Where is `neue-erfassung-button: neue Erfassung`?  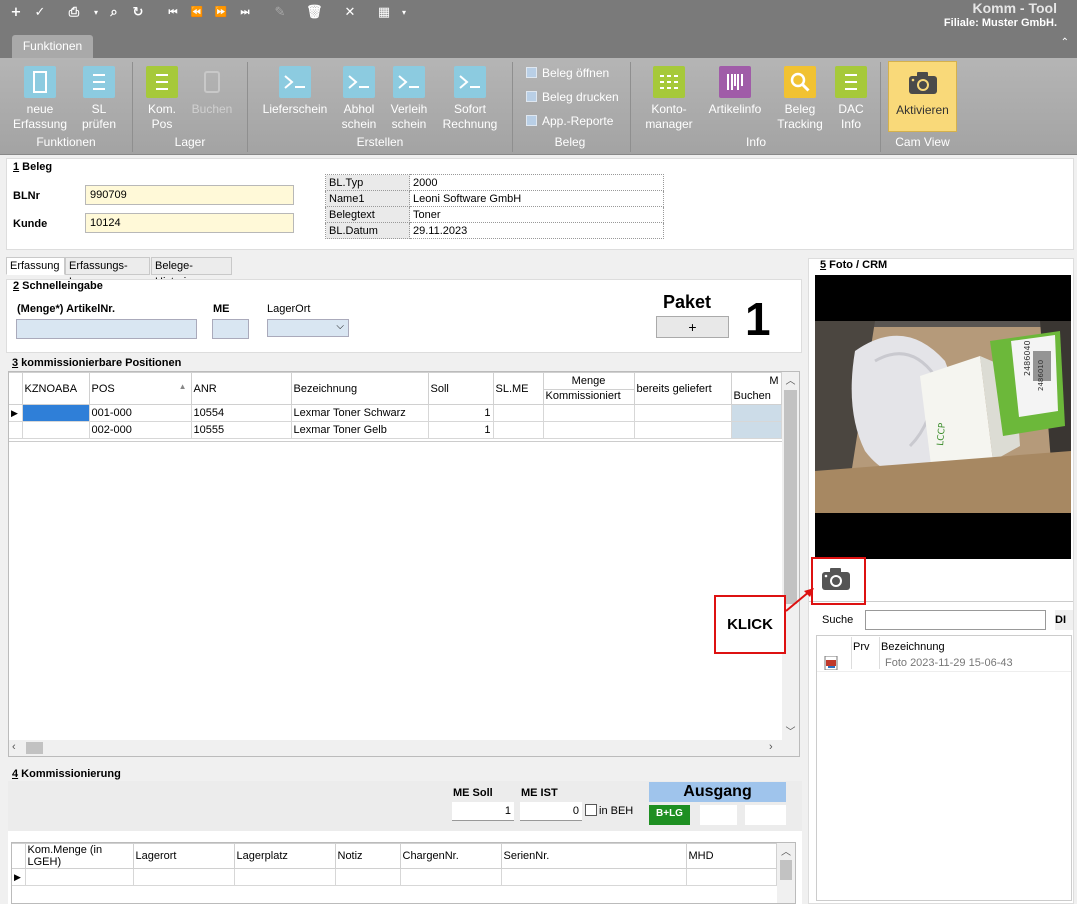 neue-erfassung-button: neue Erfassung is located at coordinates (40, 95).